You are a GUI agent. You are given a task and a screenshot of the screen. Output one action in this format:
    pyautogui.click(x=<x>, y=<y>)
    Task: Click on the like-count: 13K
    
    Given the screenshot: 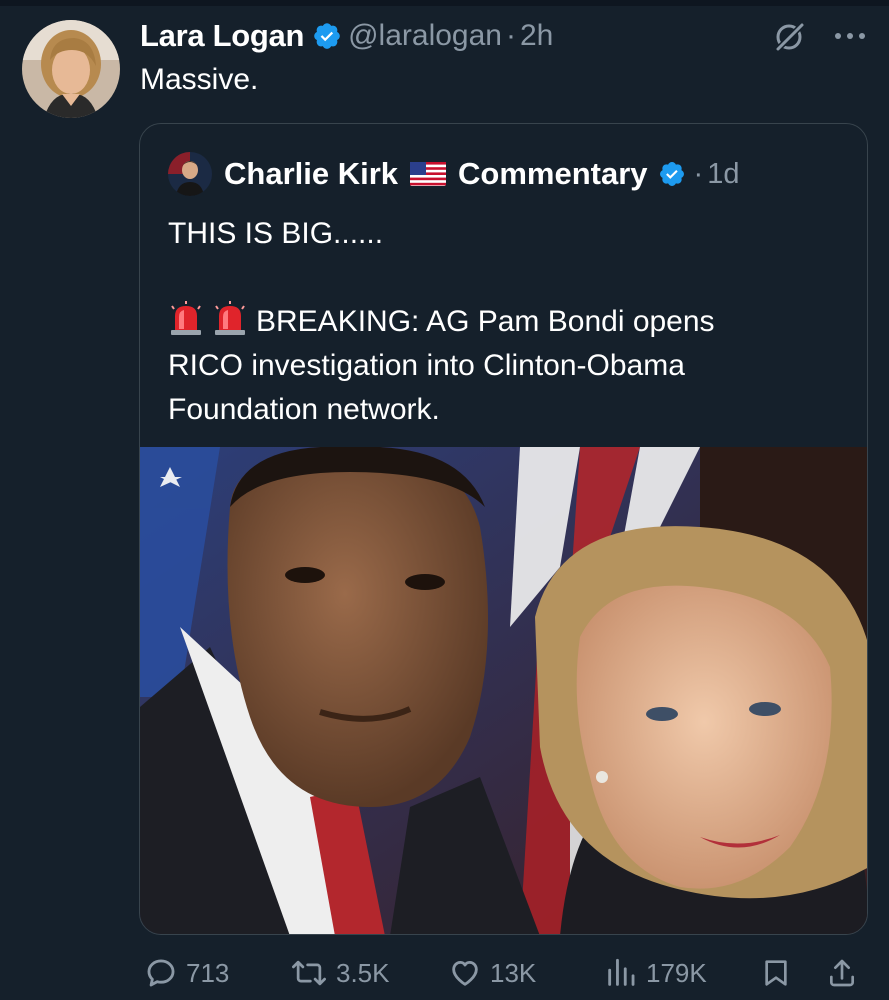 What is the action you would take?
    pyautogui.click(x=513, y=972)
    